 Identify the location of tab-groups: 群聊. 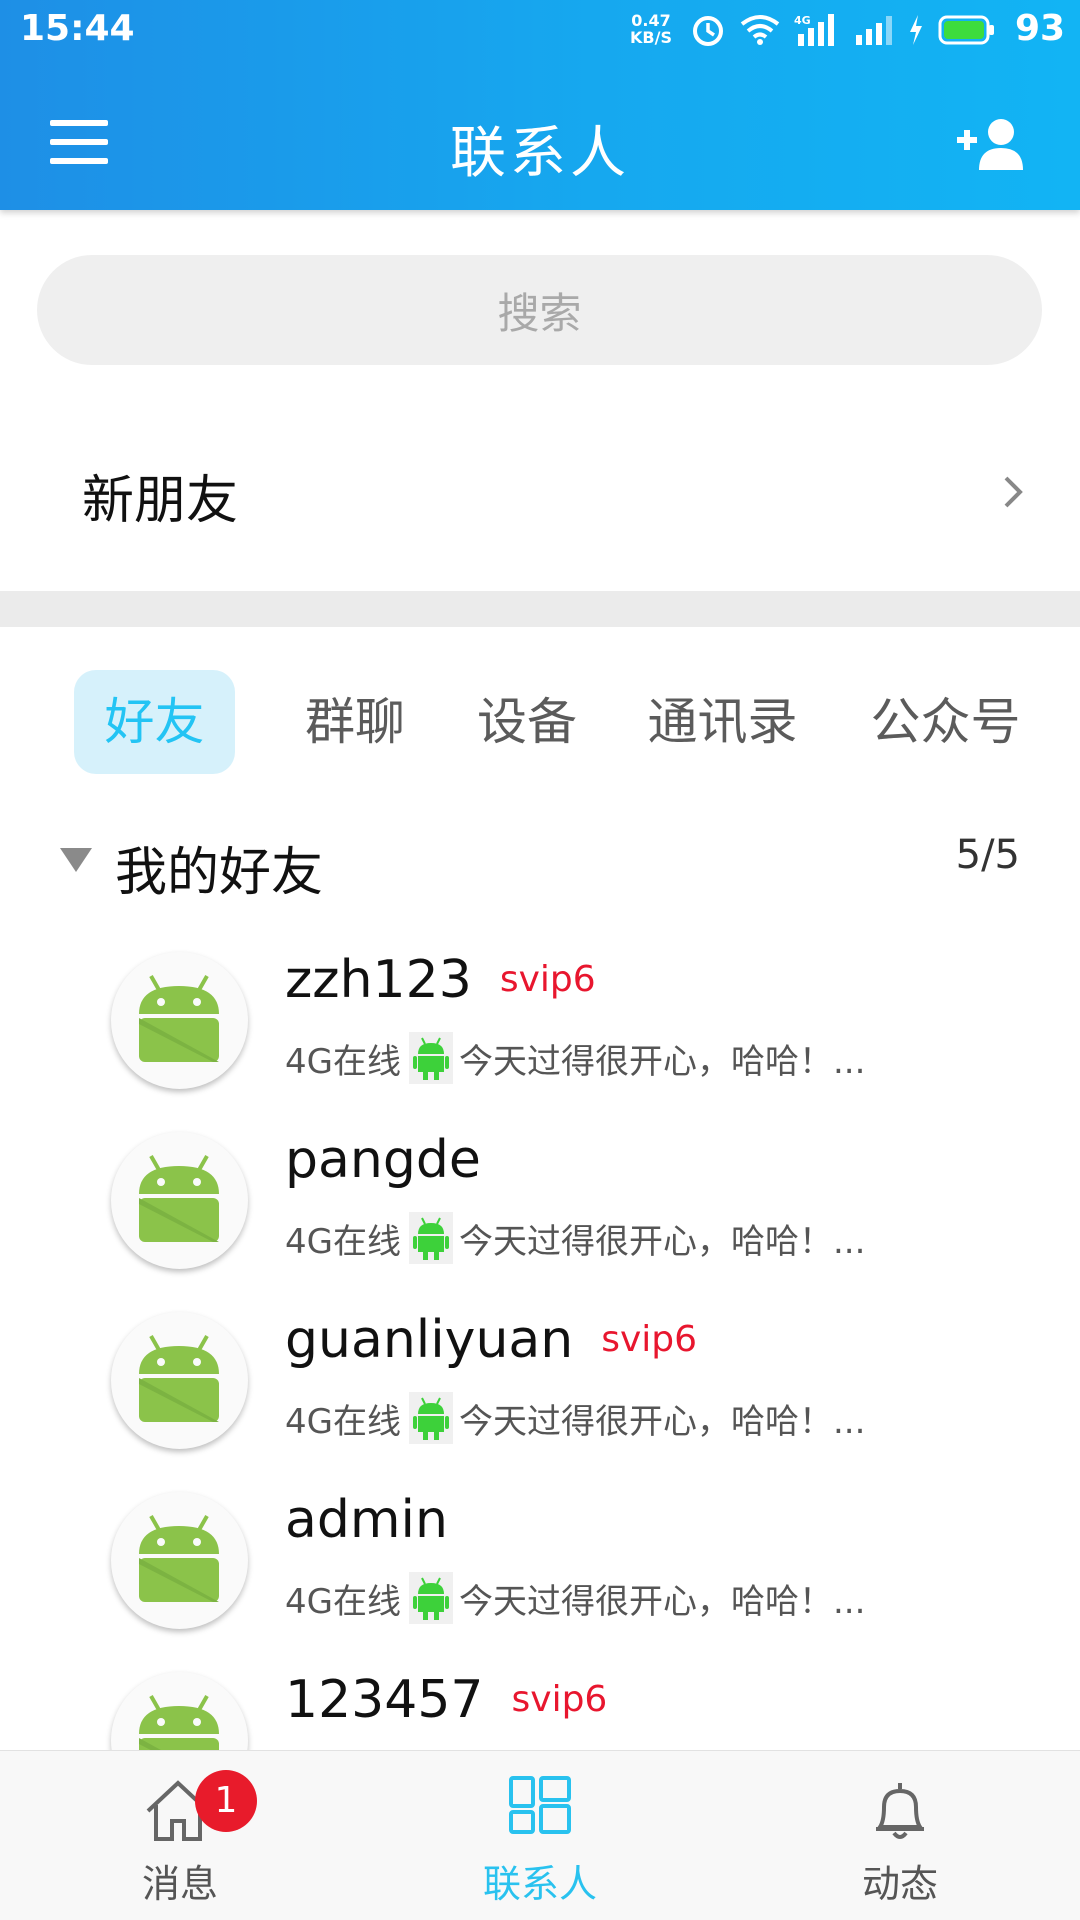
(355, 722).